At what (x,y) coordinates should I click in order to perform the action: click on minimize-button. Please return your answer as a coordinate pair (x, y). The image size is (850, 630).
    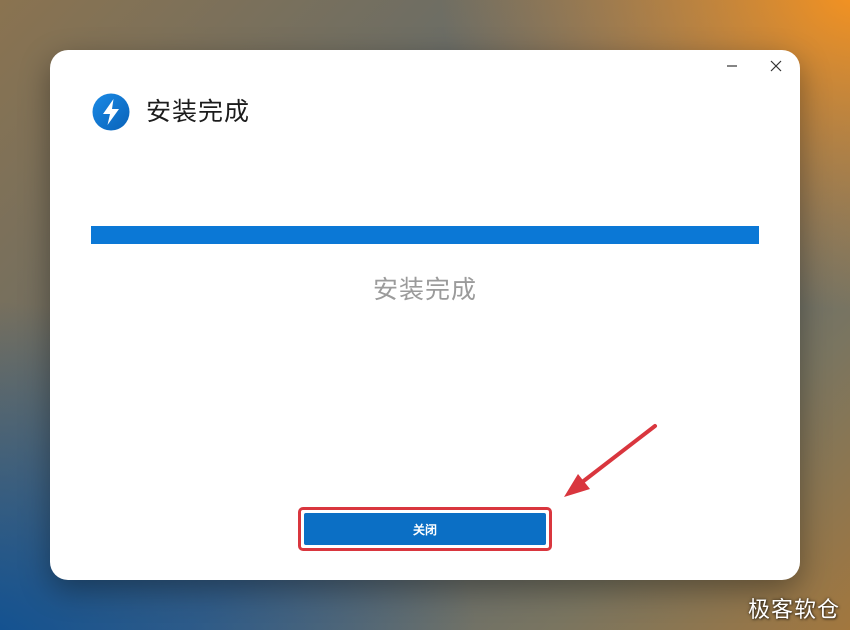
    Looking at the image, I should click on (732, 66).